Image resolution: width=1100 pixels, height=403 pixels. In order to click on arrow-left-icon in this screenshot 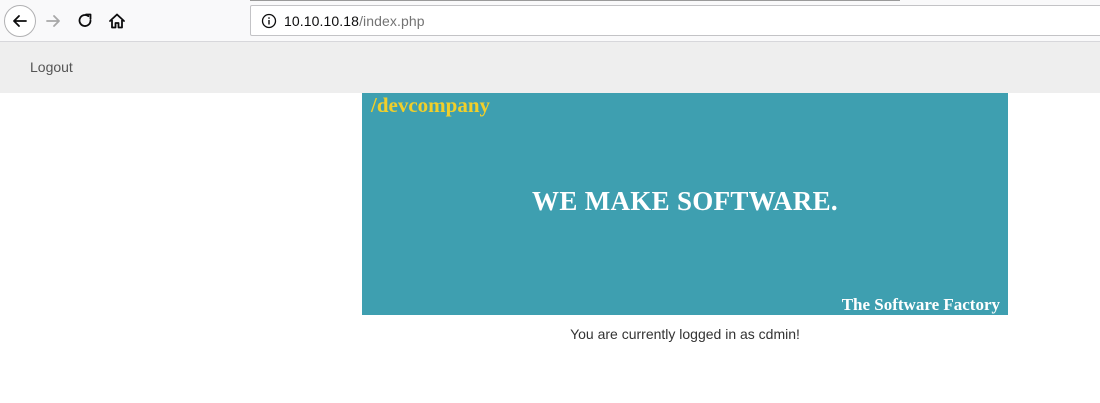, I will do `click(20, 21)`.